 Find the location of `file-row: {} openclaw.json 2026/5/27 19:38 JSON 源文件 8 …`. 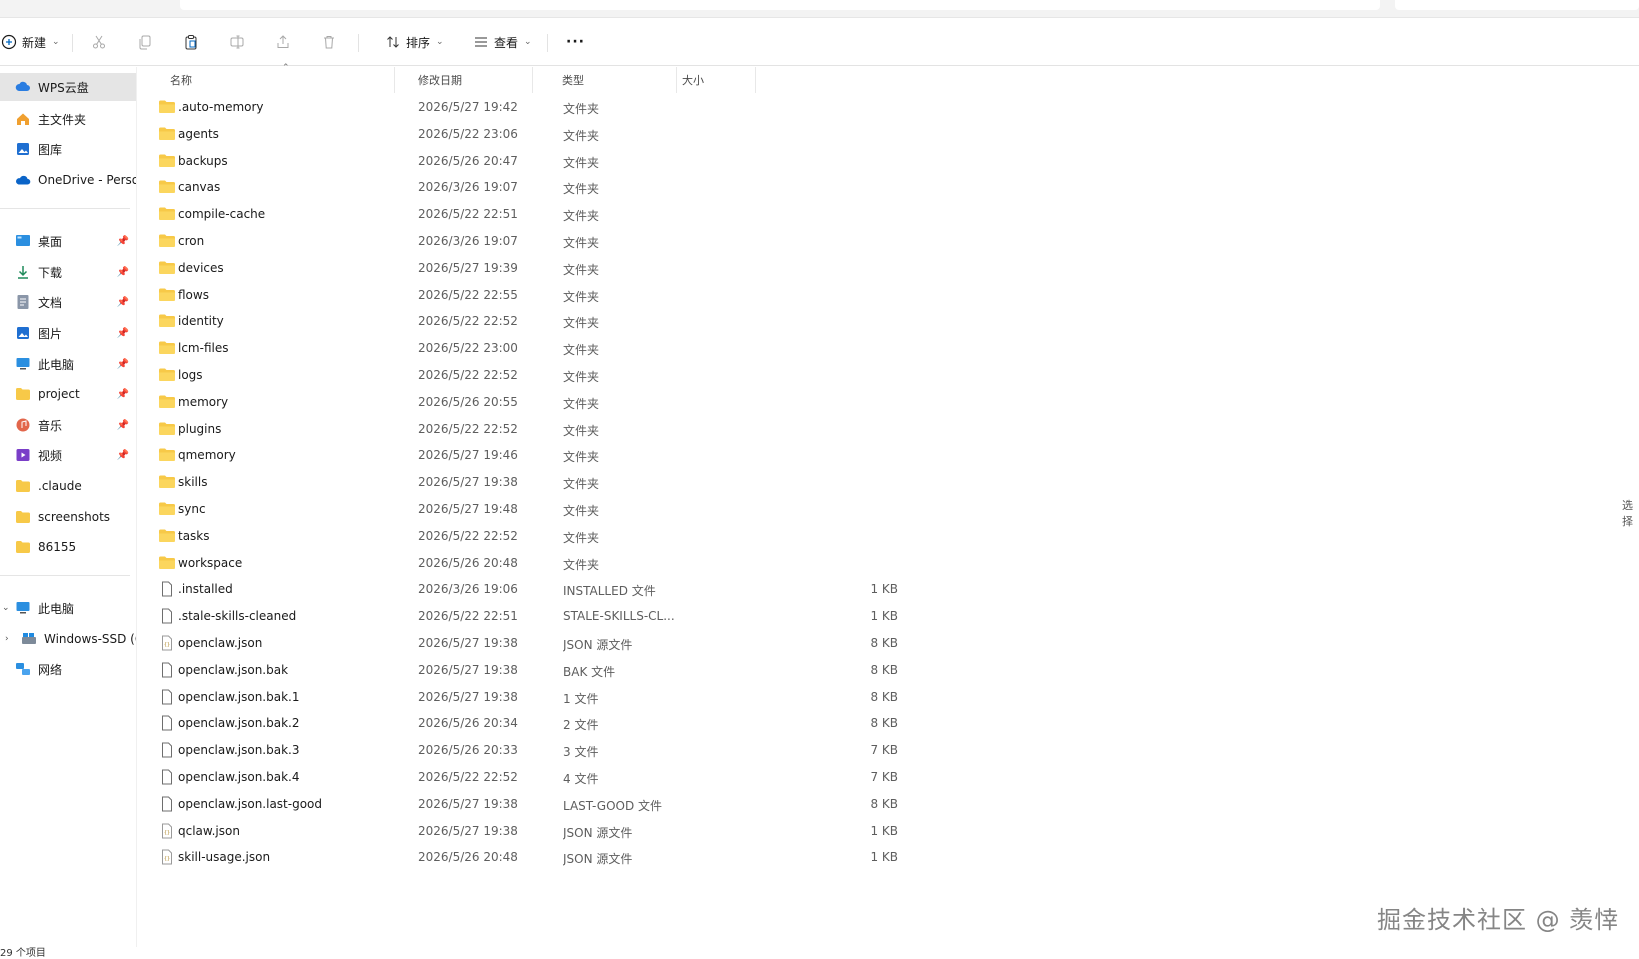

file-row: {} openclaw.json 2026/5/27 19:38 JSON 源文件 8 … is located at coordinates (528, 644).